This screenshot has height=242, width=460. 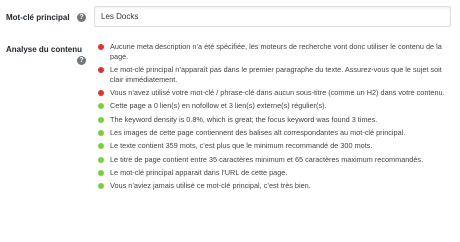 I want to click on focus-keyword-label: Mot-clé principal, so click(x=38, y=17).